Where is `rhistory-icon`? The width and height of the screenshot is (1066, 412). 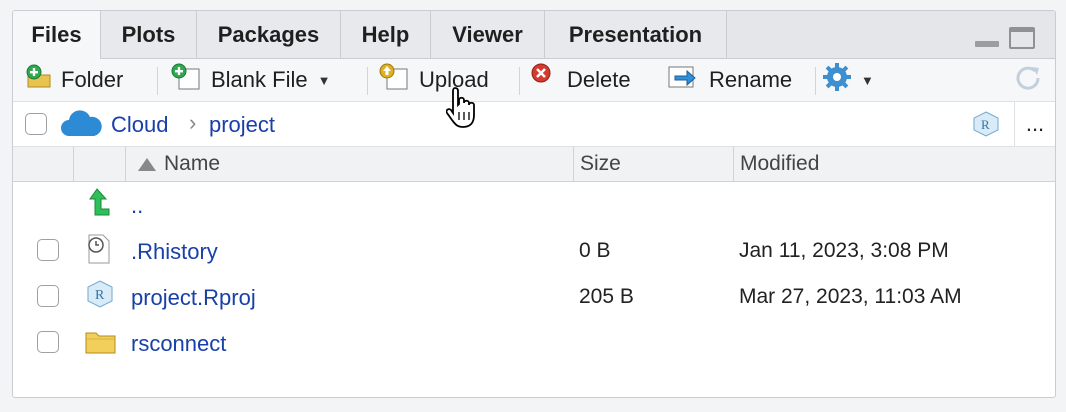 rhistory-icon is located at coordinates (99, 251).